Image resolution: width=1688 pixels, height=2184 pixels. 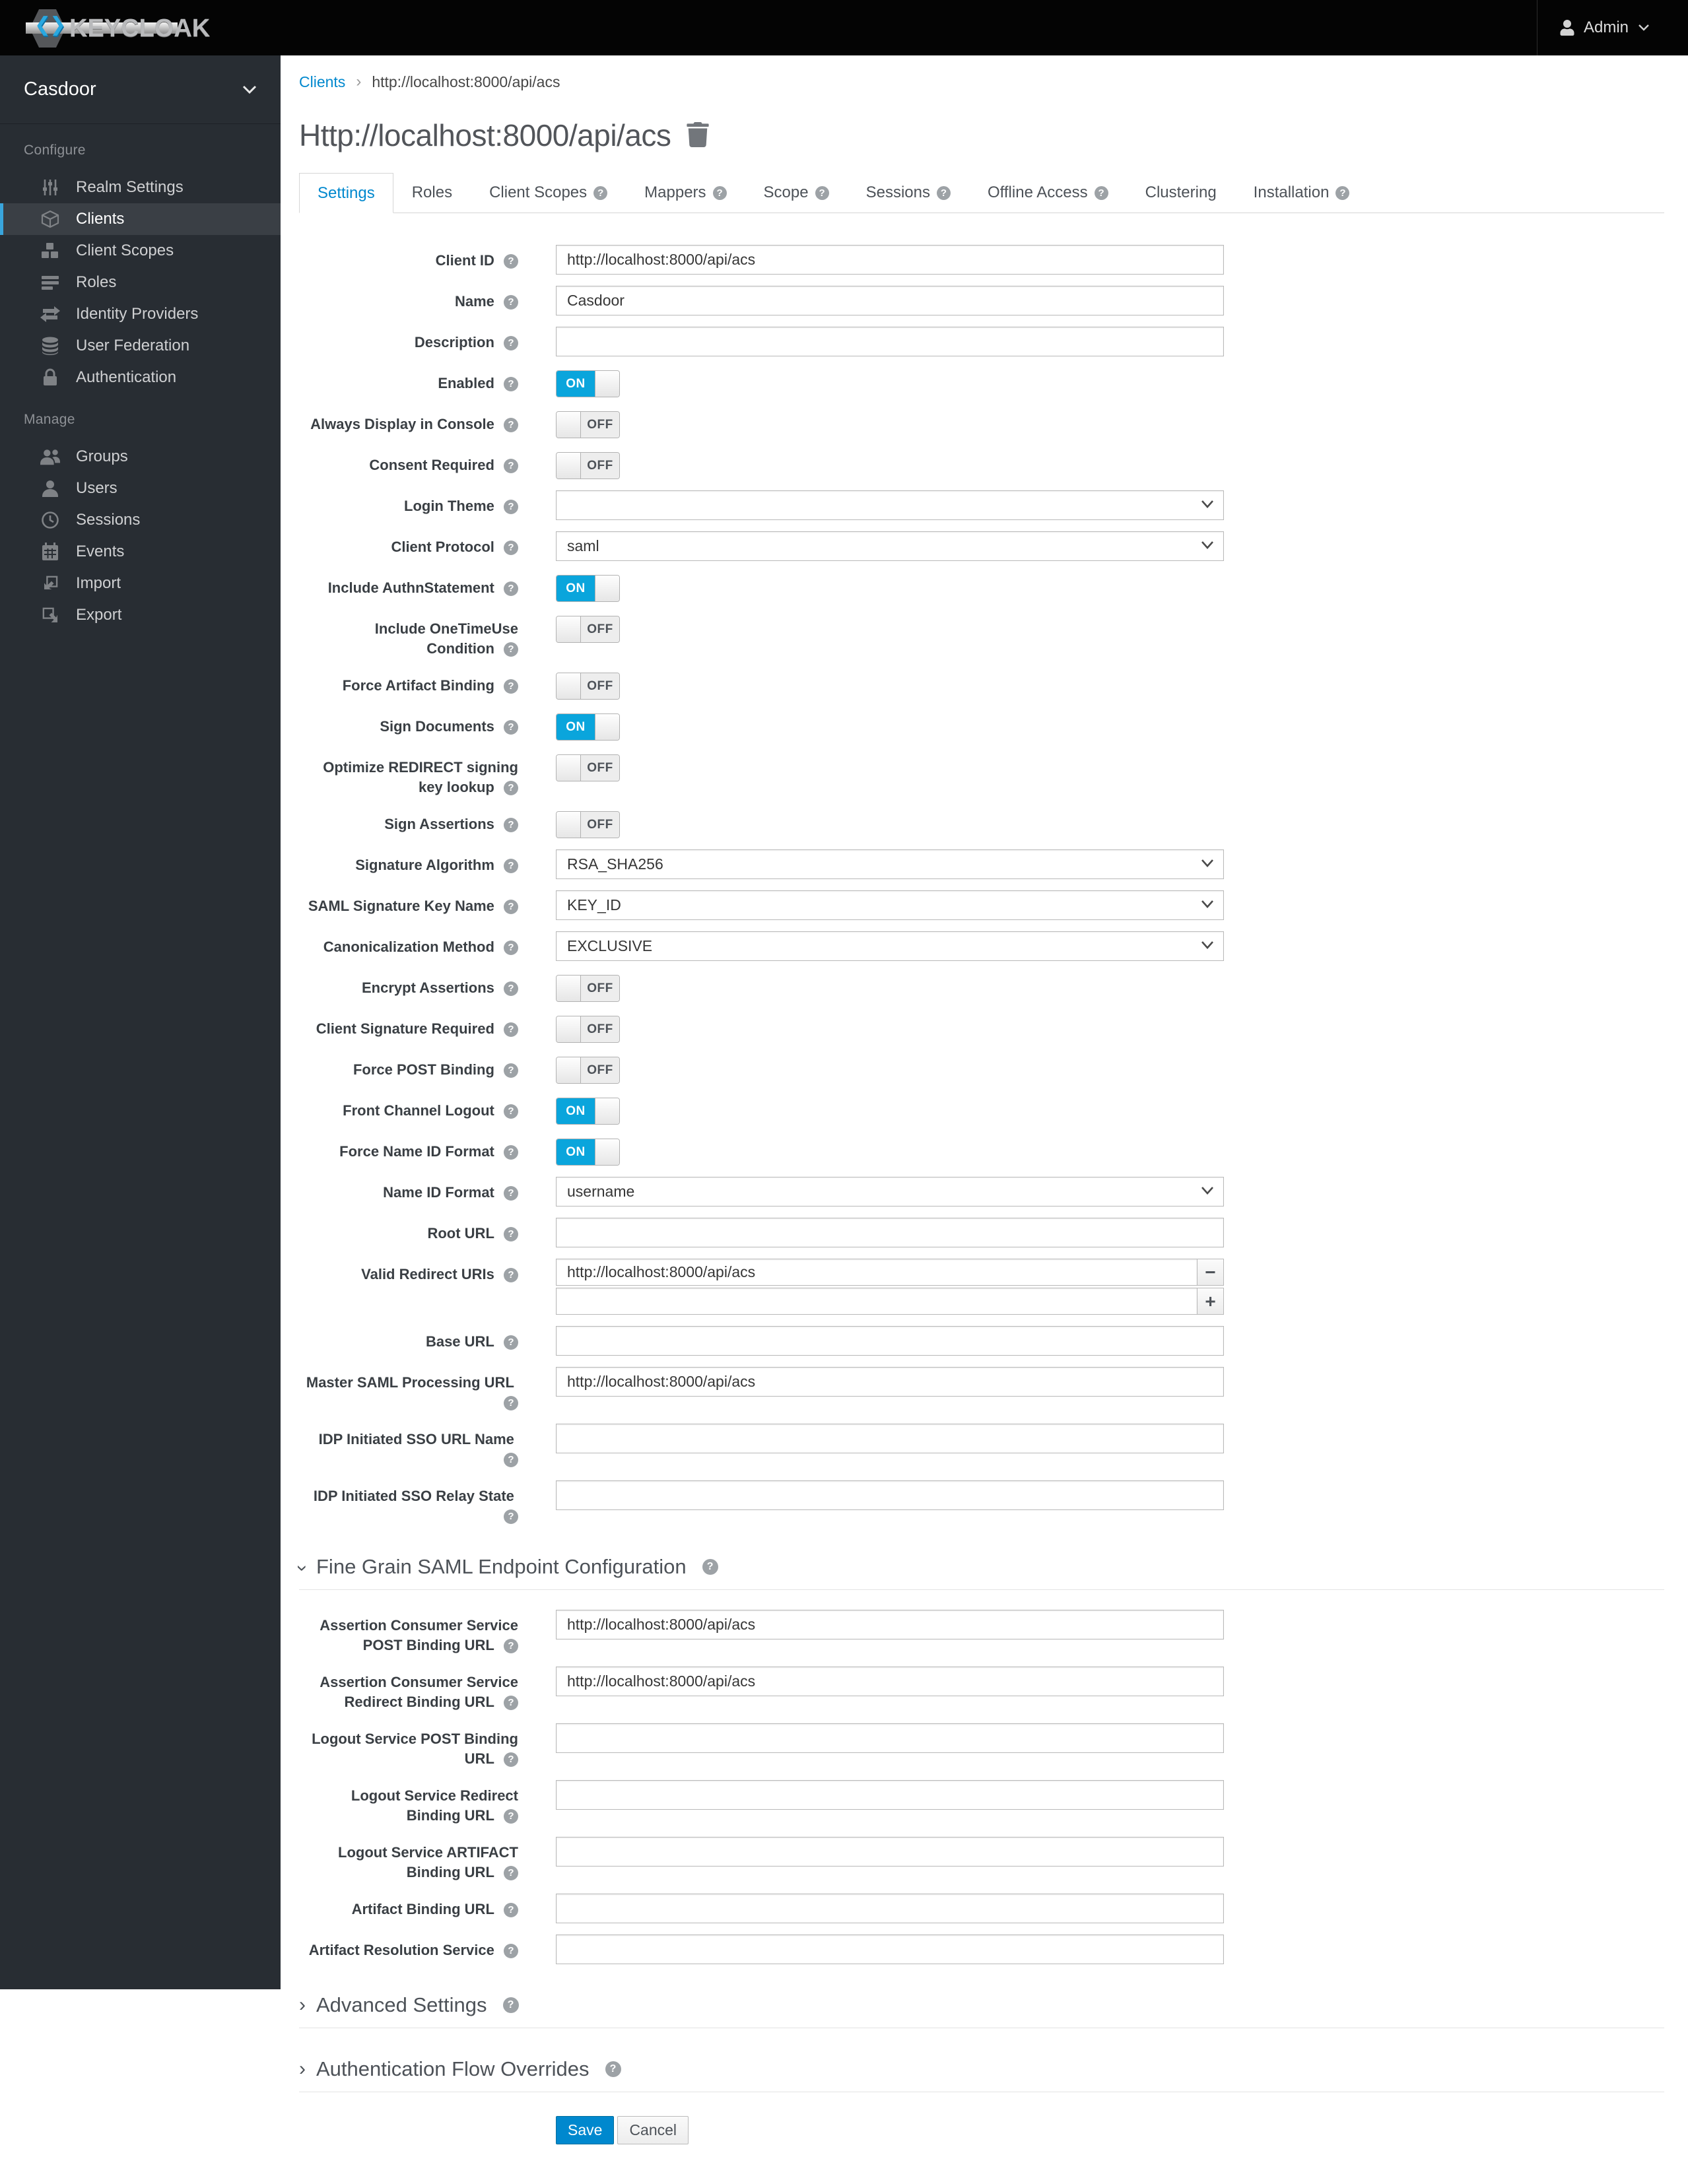 What do you see at coordinates (588, 727) in the screenshot?
I see `sign-documents-toggle: ON` at bounding box center [588, 727].